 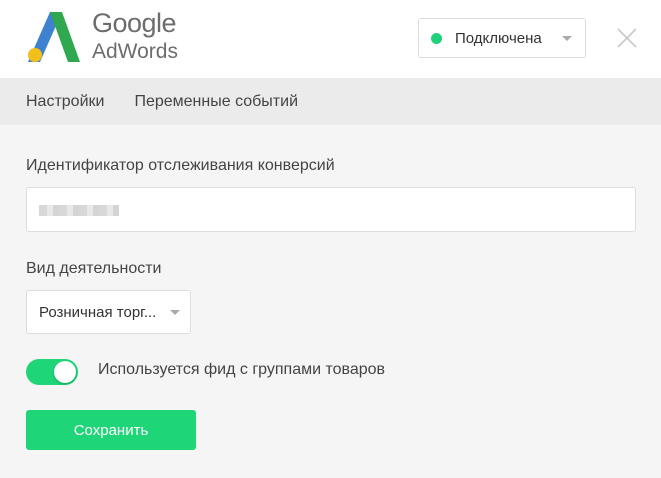 I want to click on product-feed-toggle, so click(x=52, y=372).